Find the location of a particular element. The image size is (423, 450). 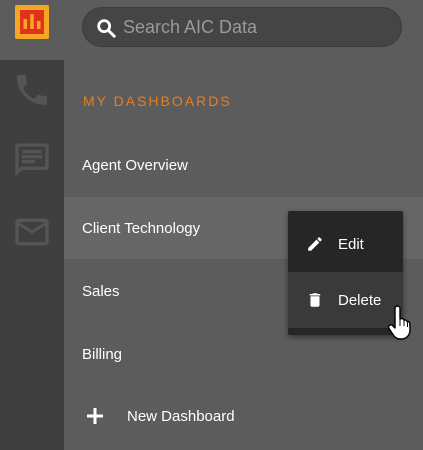

search-bar is located at coordinates (242, 27).